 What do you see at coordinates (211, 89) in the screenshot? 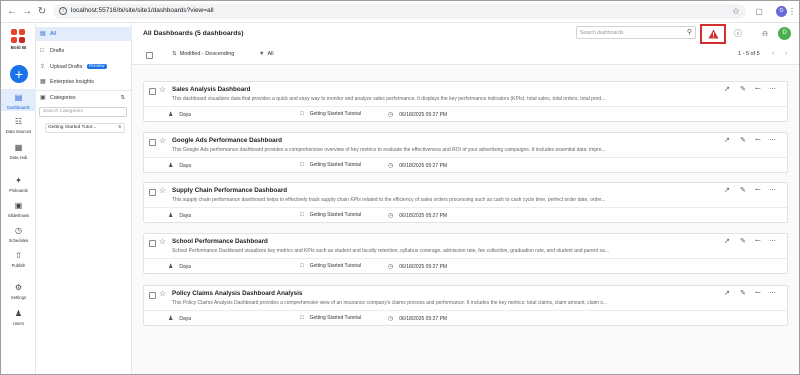
I see `dashboard-title: Sales Analysis Dashboard` at bounding box center [211, 89].